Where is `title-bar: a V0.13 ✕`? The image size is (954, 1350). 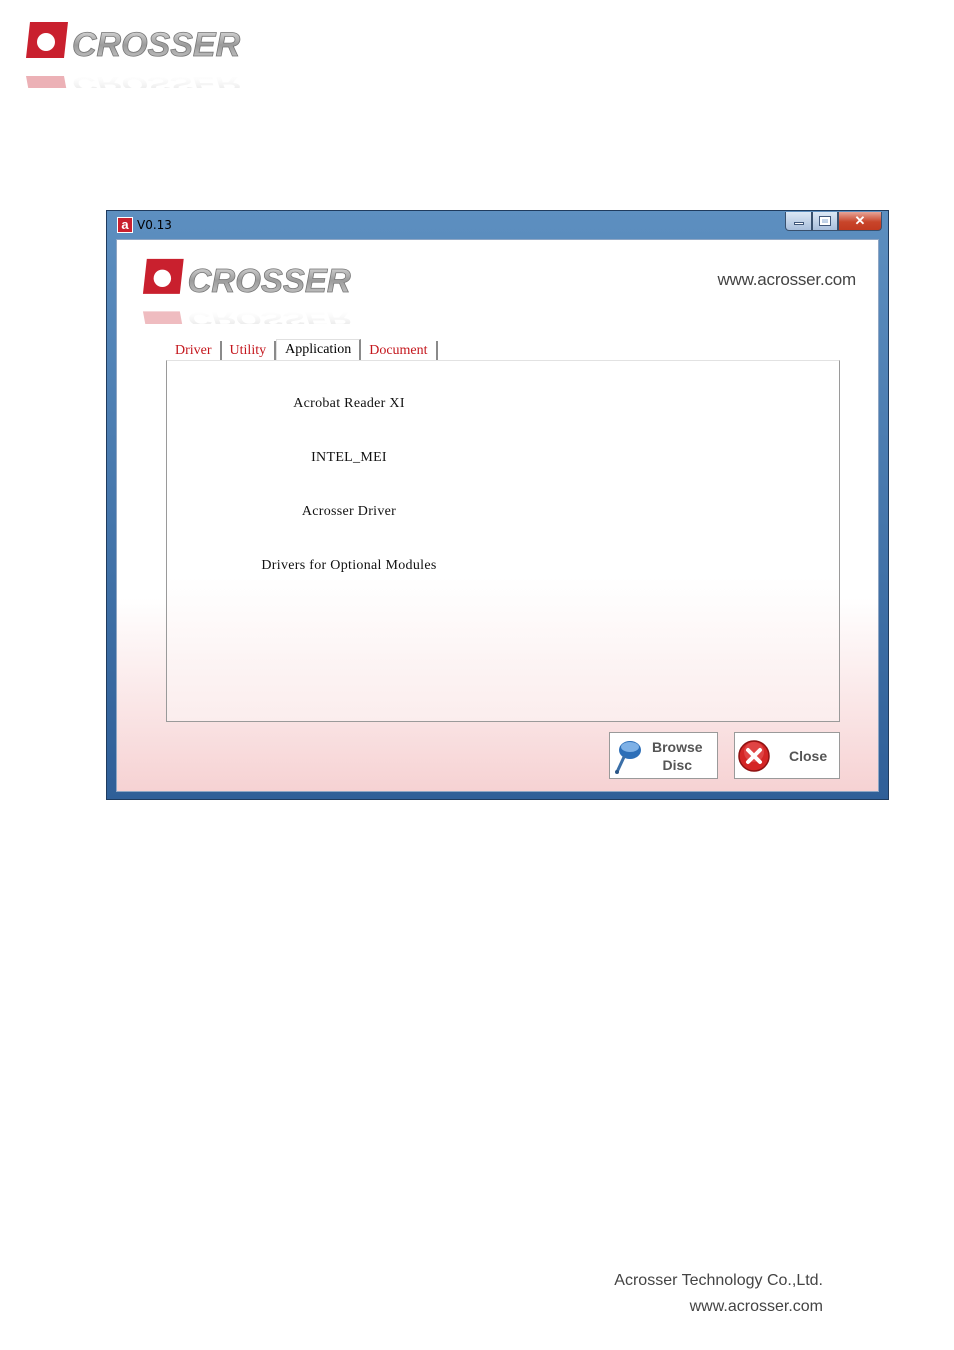
title-bar: a V0.13 ✕ is located at coordinates (497, 224).